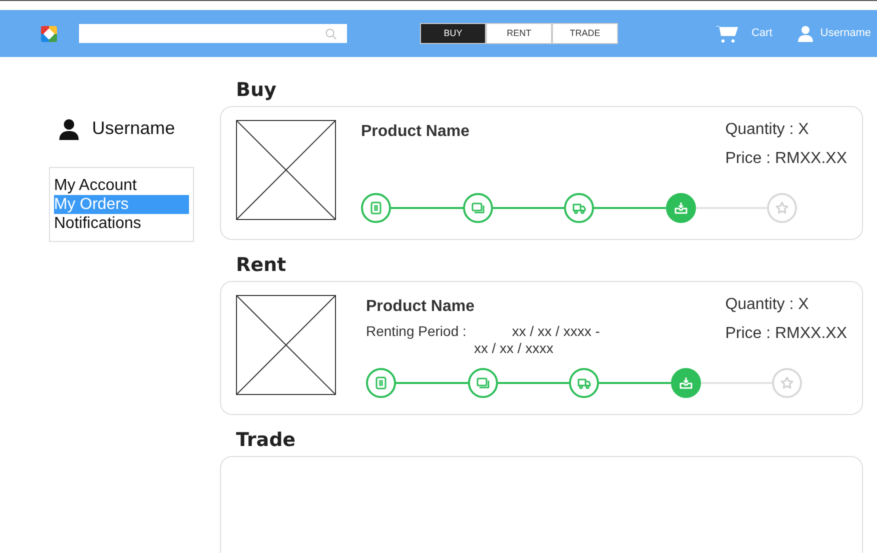  Describe the element at coordinates (266, 440) in the screenshot. I see `section-heading: Trade` at that location.